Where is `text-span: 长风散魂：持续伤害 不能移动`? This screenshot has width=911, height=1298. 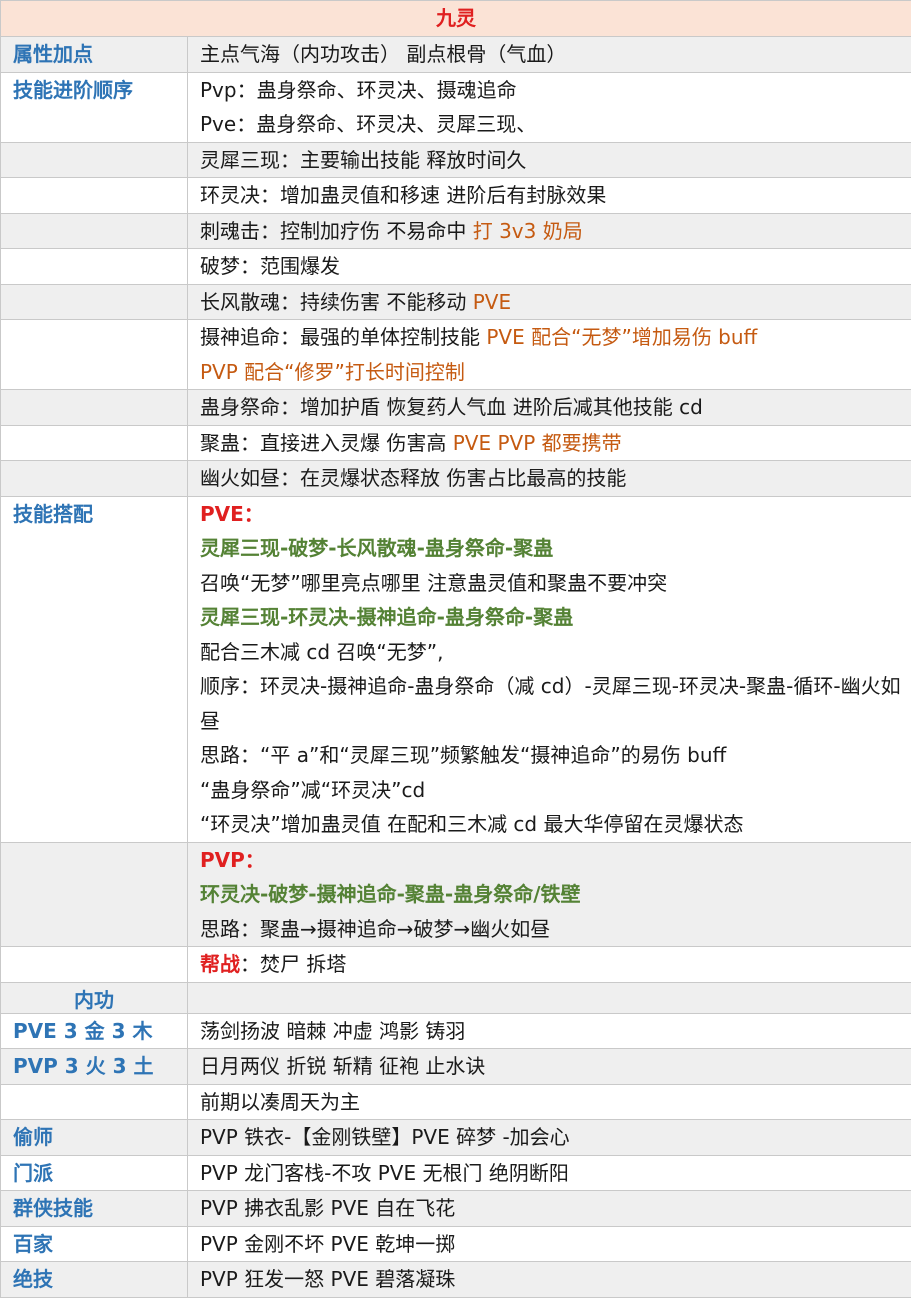
text-span: 长风散魂：持续伤害 不能移动 is located at coordinates (336, 301).